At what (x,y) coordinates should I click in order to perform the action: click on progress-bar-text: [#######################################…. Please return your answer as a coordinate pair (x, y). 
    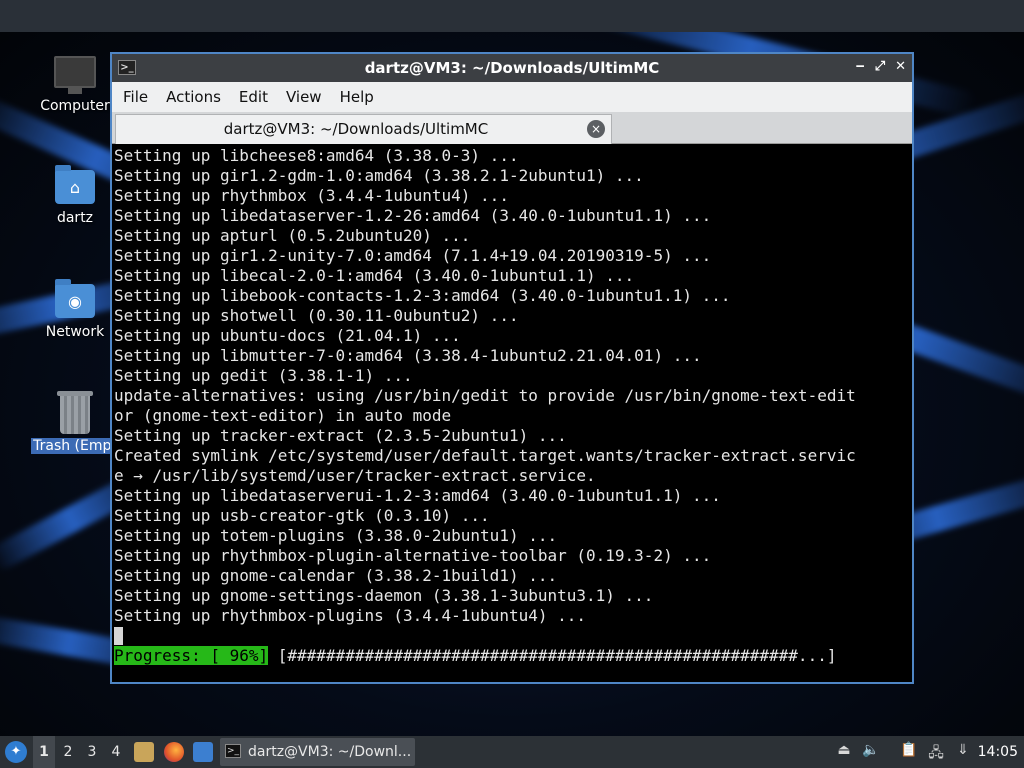
    Looking at the image, I should click on (552, 655).